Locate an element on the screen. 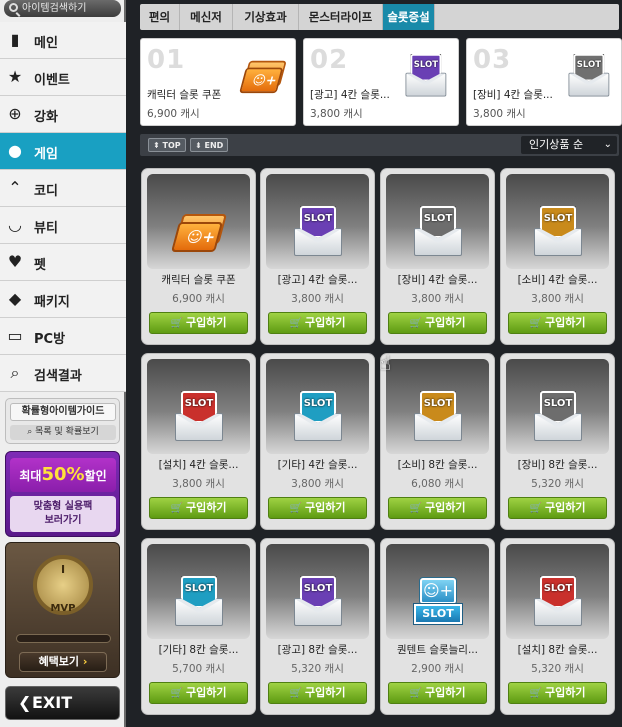 This screenshot has width=622, height=727. scroll-end-button: ⇟ END is located at coordinates (209, 145).